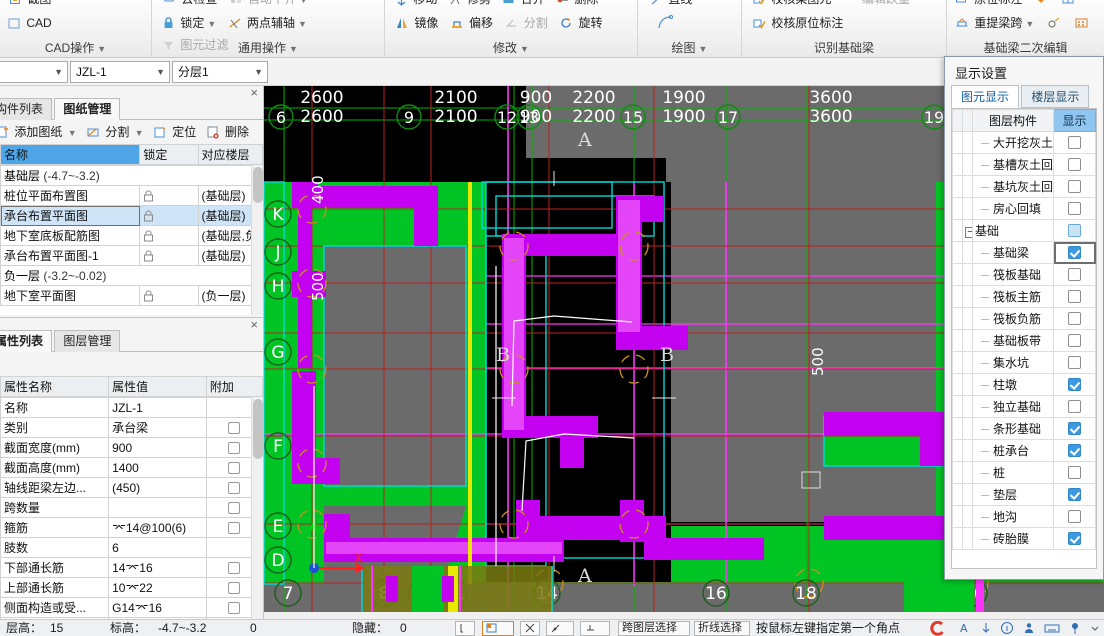 The height and width of the screenshot is (636, 1104). Describe the element at coordinates (1024, 296) in the screenshot. I see `table-row: 筏板主筋` at that location.